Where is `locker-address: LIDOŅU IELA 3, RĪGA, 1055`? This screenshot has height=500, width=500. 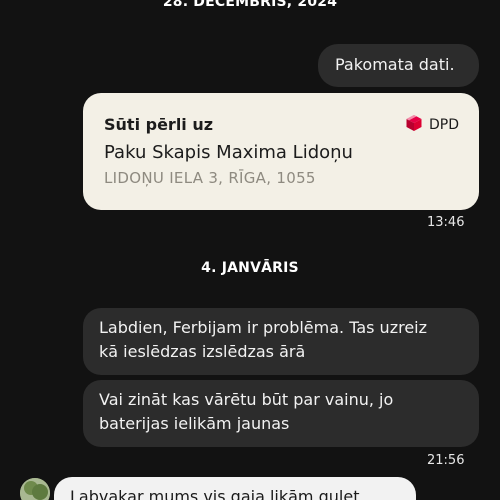
locker-address: LIDOŅU IELA 3, RĪGA, 1055 is located at coordinates (210, 178).